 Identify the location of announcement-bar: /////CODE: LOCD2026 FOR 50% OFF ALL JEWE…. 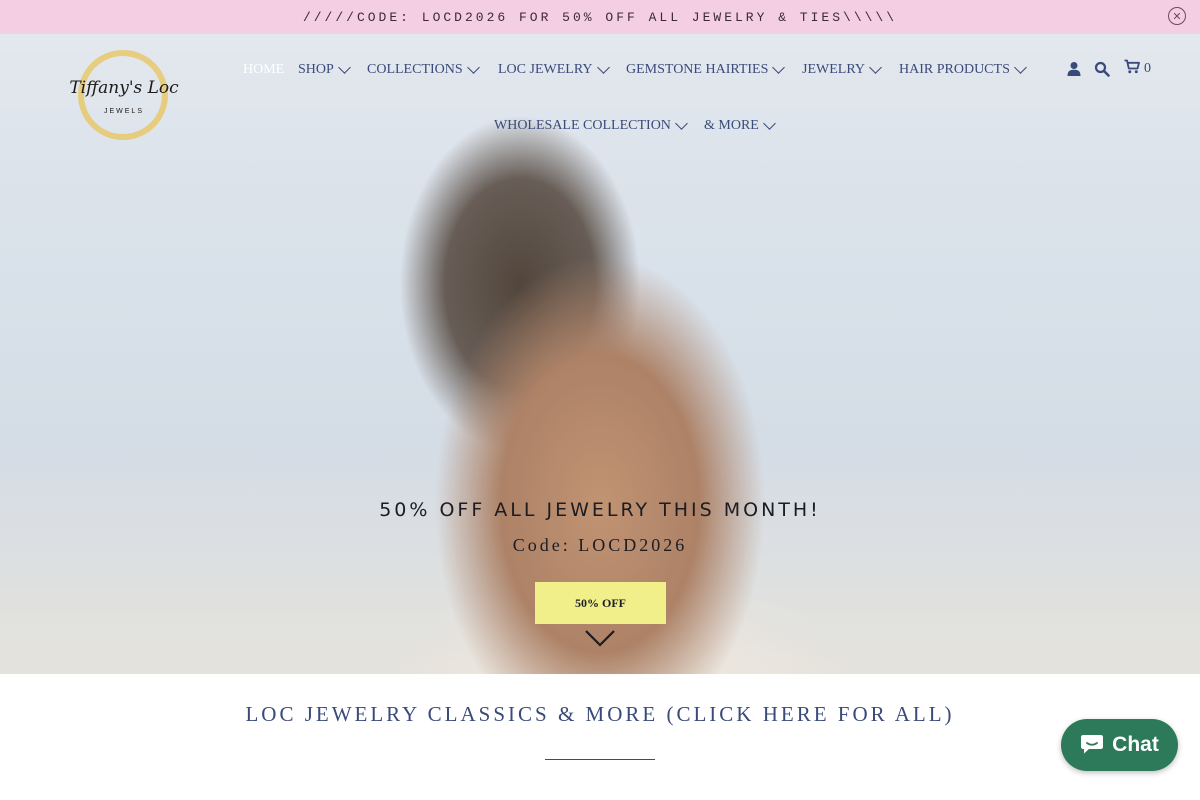
(600, 17).